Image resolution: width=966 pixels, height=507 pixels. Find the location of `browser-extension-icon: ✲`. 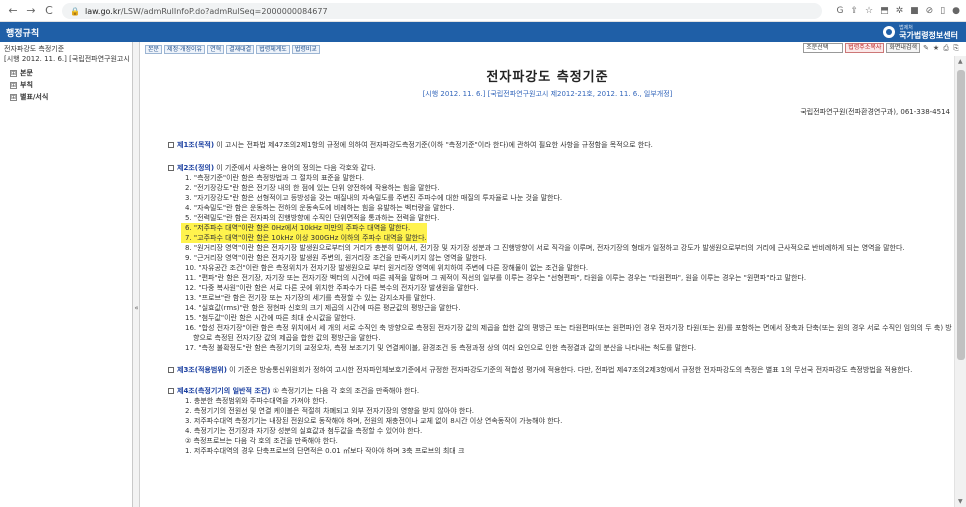

browser-extension-icon: ✲ is located at coordinates (900, 11).